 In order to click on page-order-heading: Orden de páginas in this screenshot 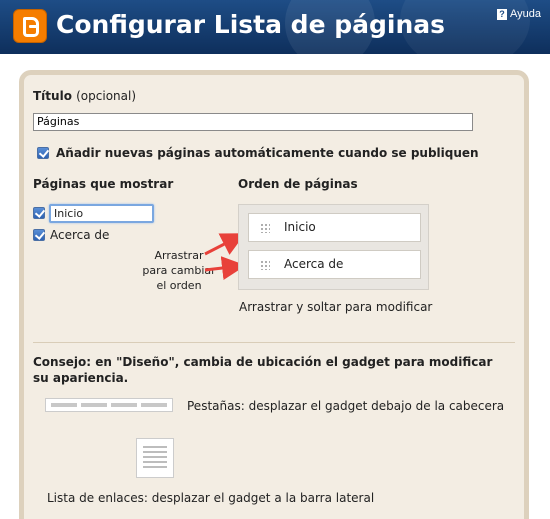, I will do `click(298, 184)`.